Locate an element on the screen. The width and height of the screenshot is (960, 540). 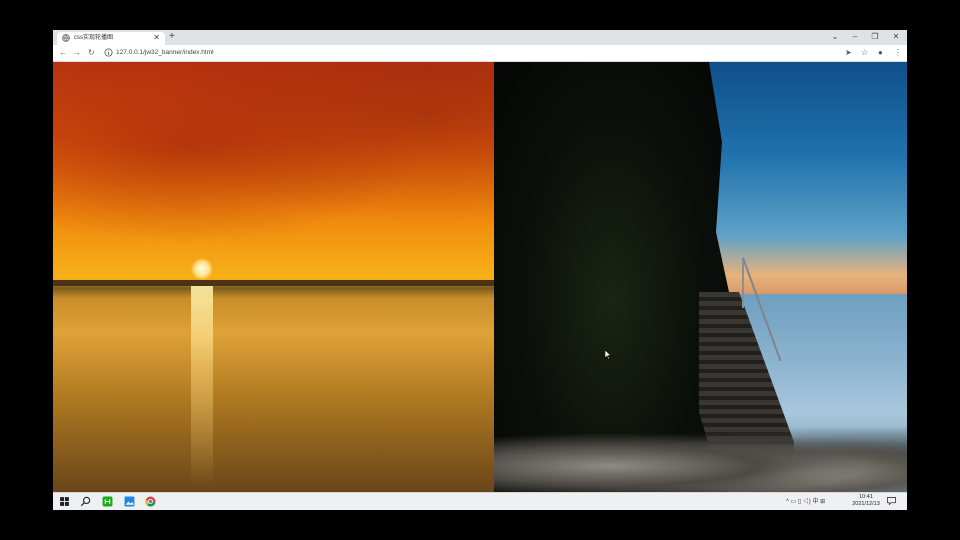
chrome-app-icon is located at coordinates (150, 501).